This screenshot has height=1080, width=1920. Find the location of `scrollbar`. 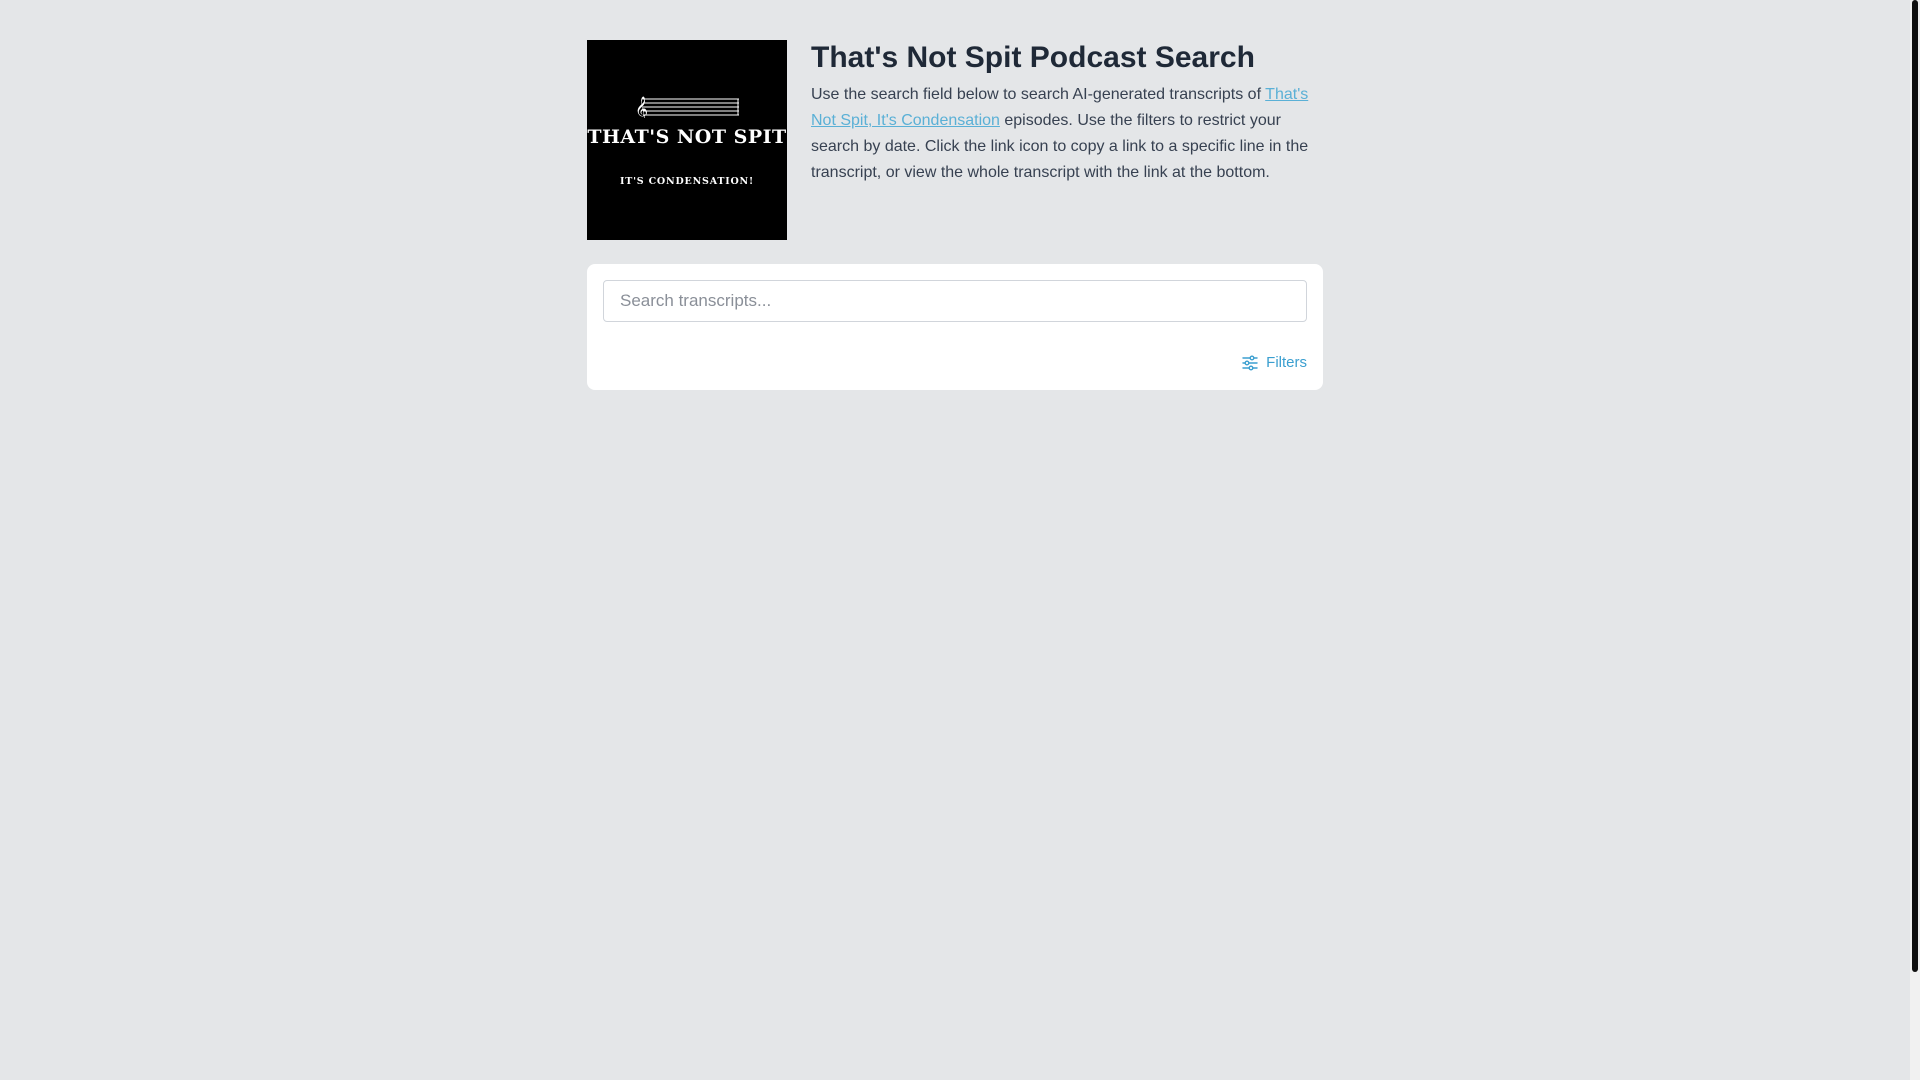

scrollbar is located at coordinates (1915, 540).